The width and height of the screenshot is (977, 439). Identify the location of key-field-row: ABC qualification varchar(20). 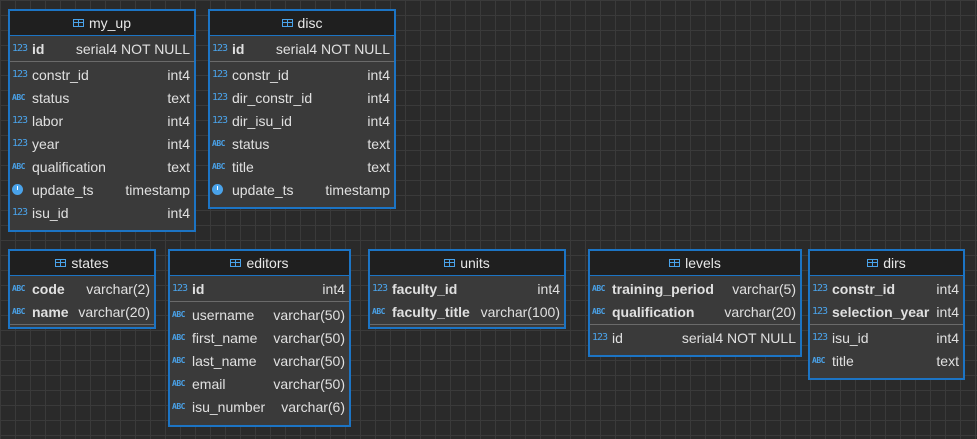
(695, 311).